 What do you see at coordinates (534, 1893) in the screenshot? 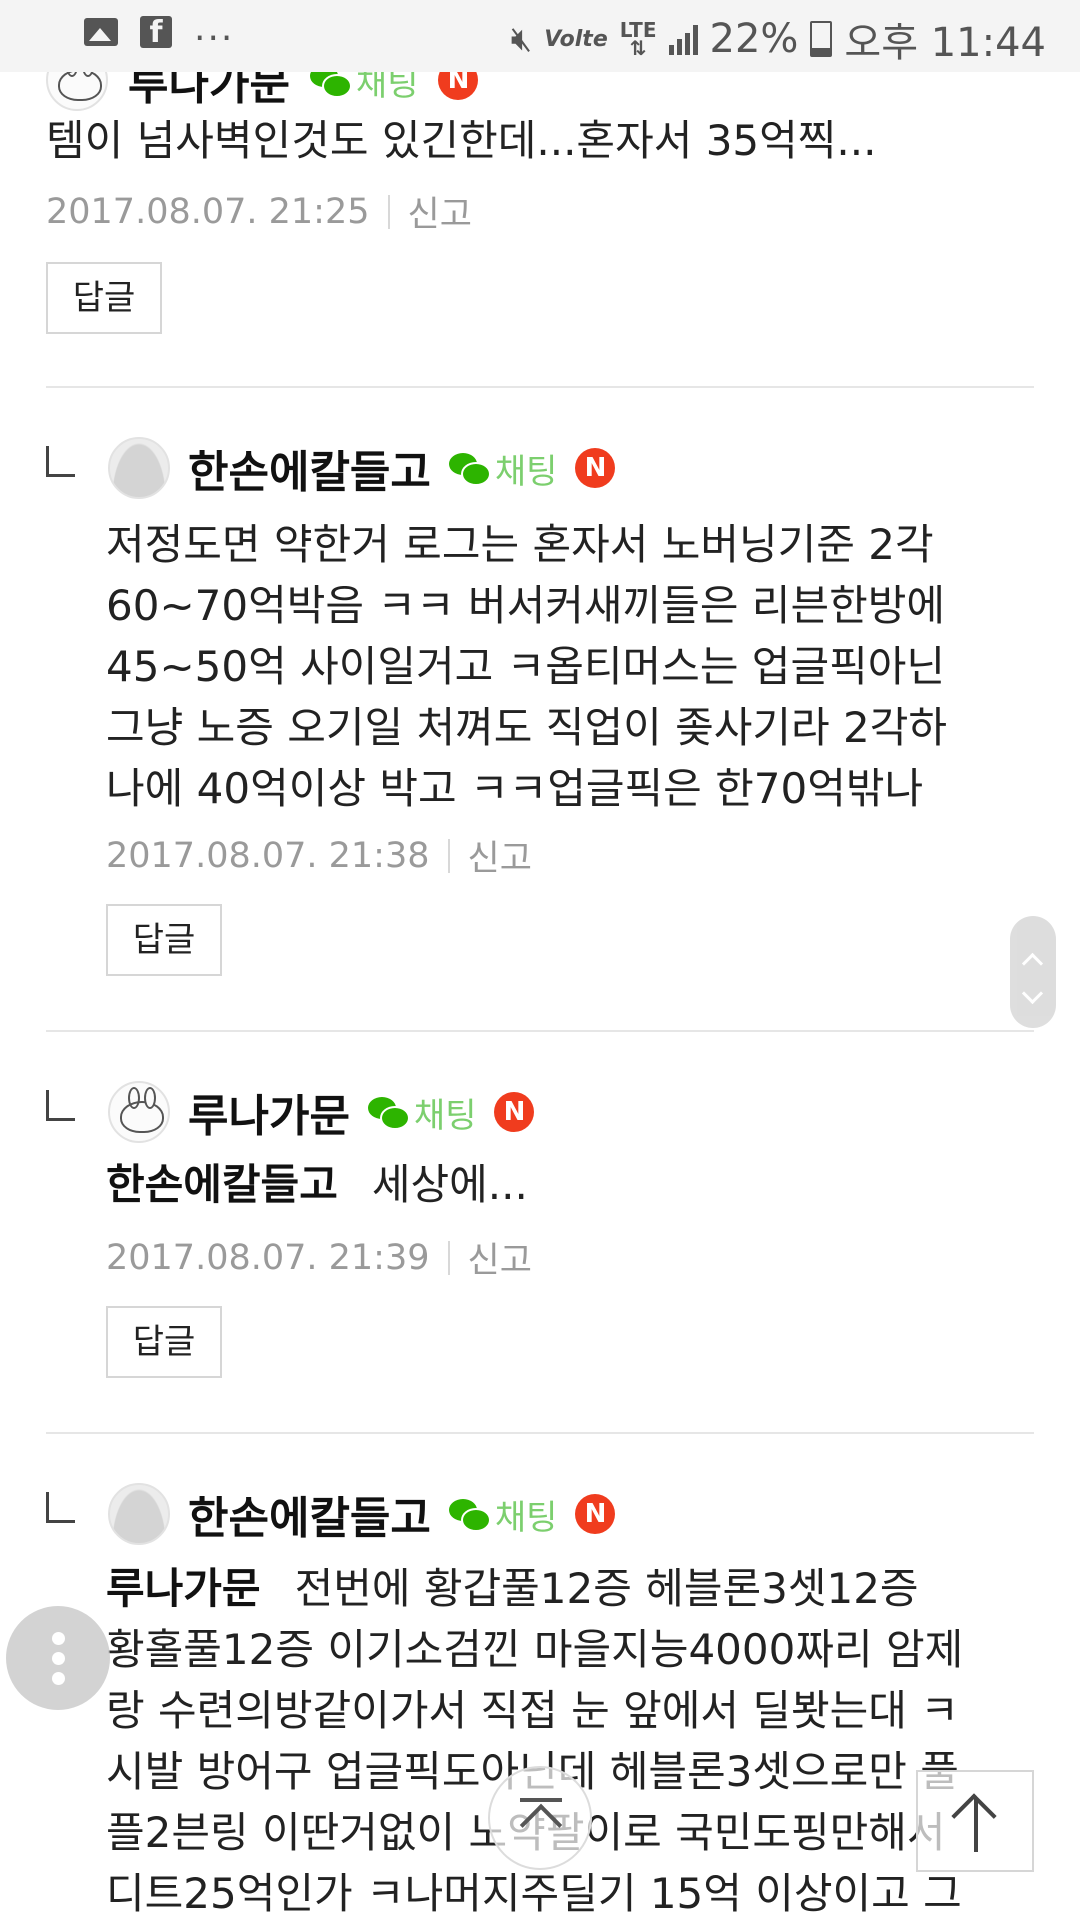
I see `comment-line: 디트25억인가 ㅋ나머지주딜기 15억 이상이고 그` at bounding box center [534, 1893].